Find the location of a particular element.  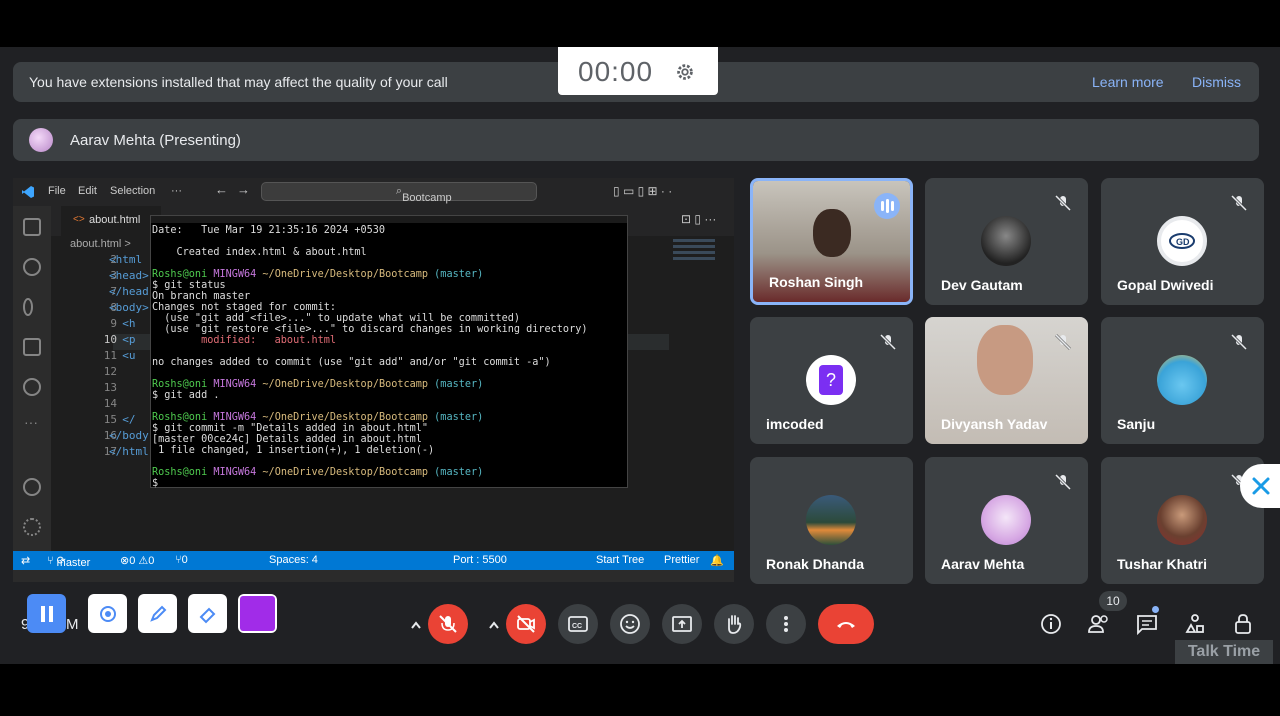

pen-button is located at coordinates (157, 613).